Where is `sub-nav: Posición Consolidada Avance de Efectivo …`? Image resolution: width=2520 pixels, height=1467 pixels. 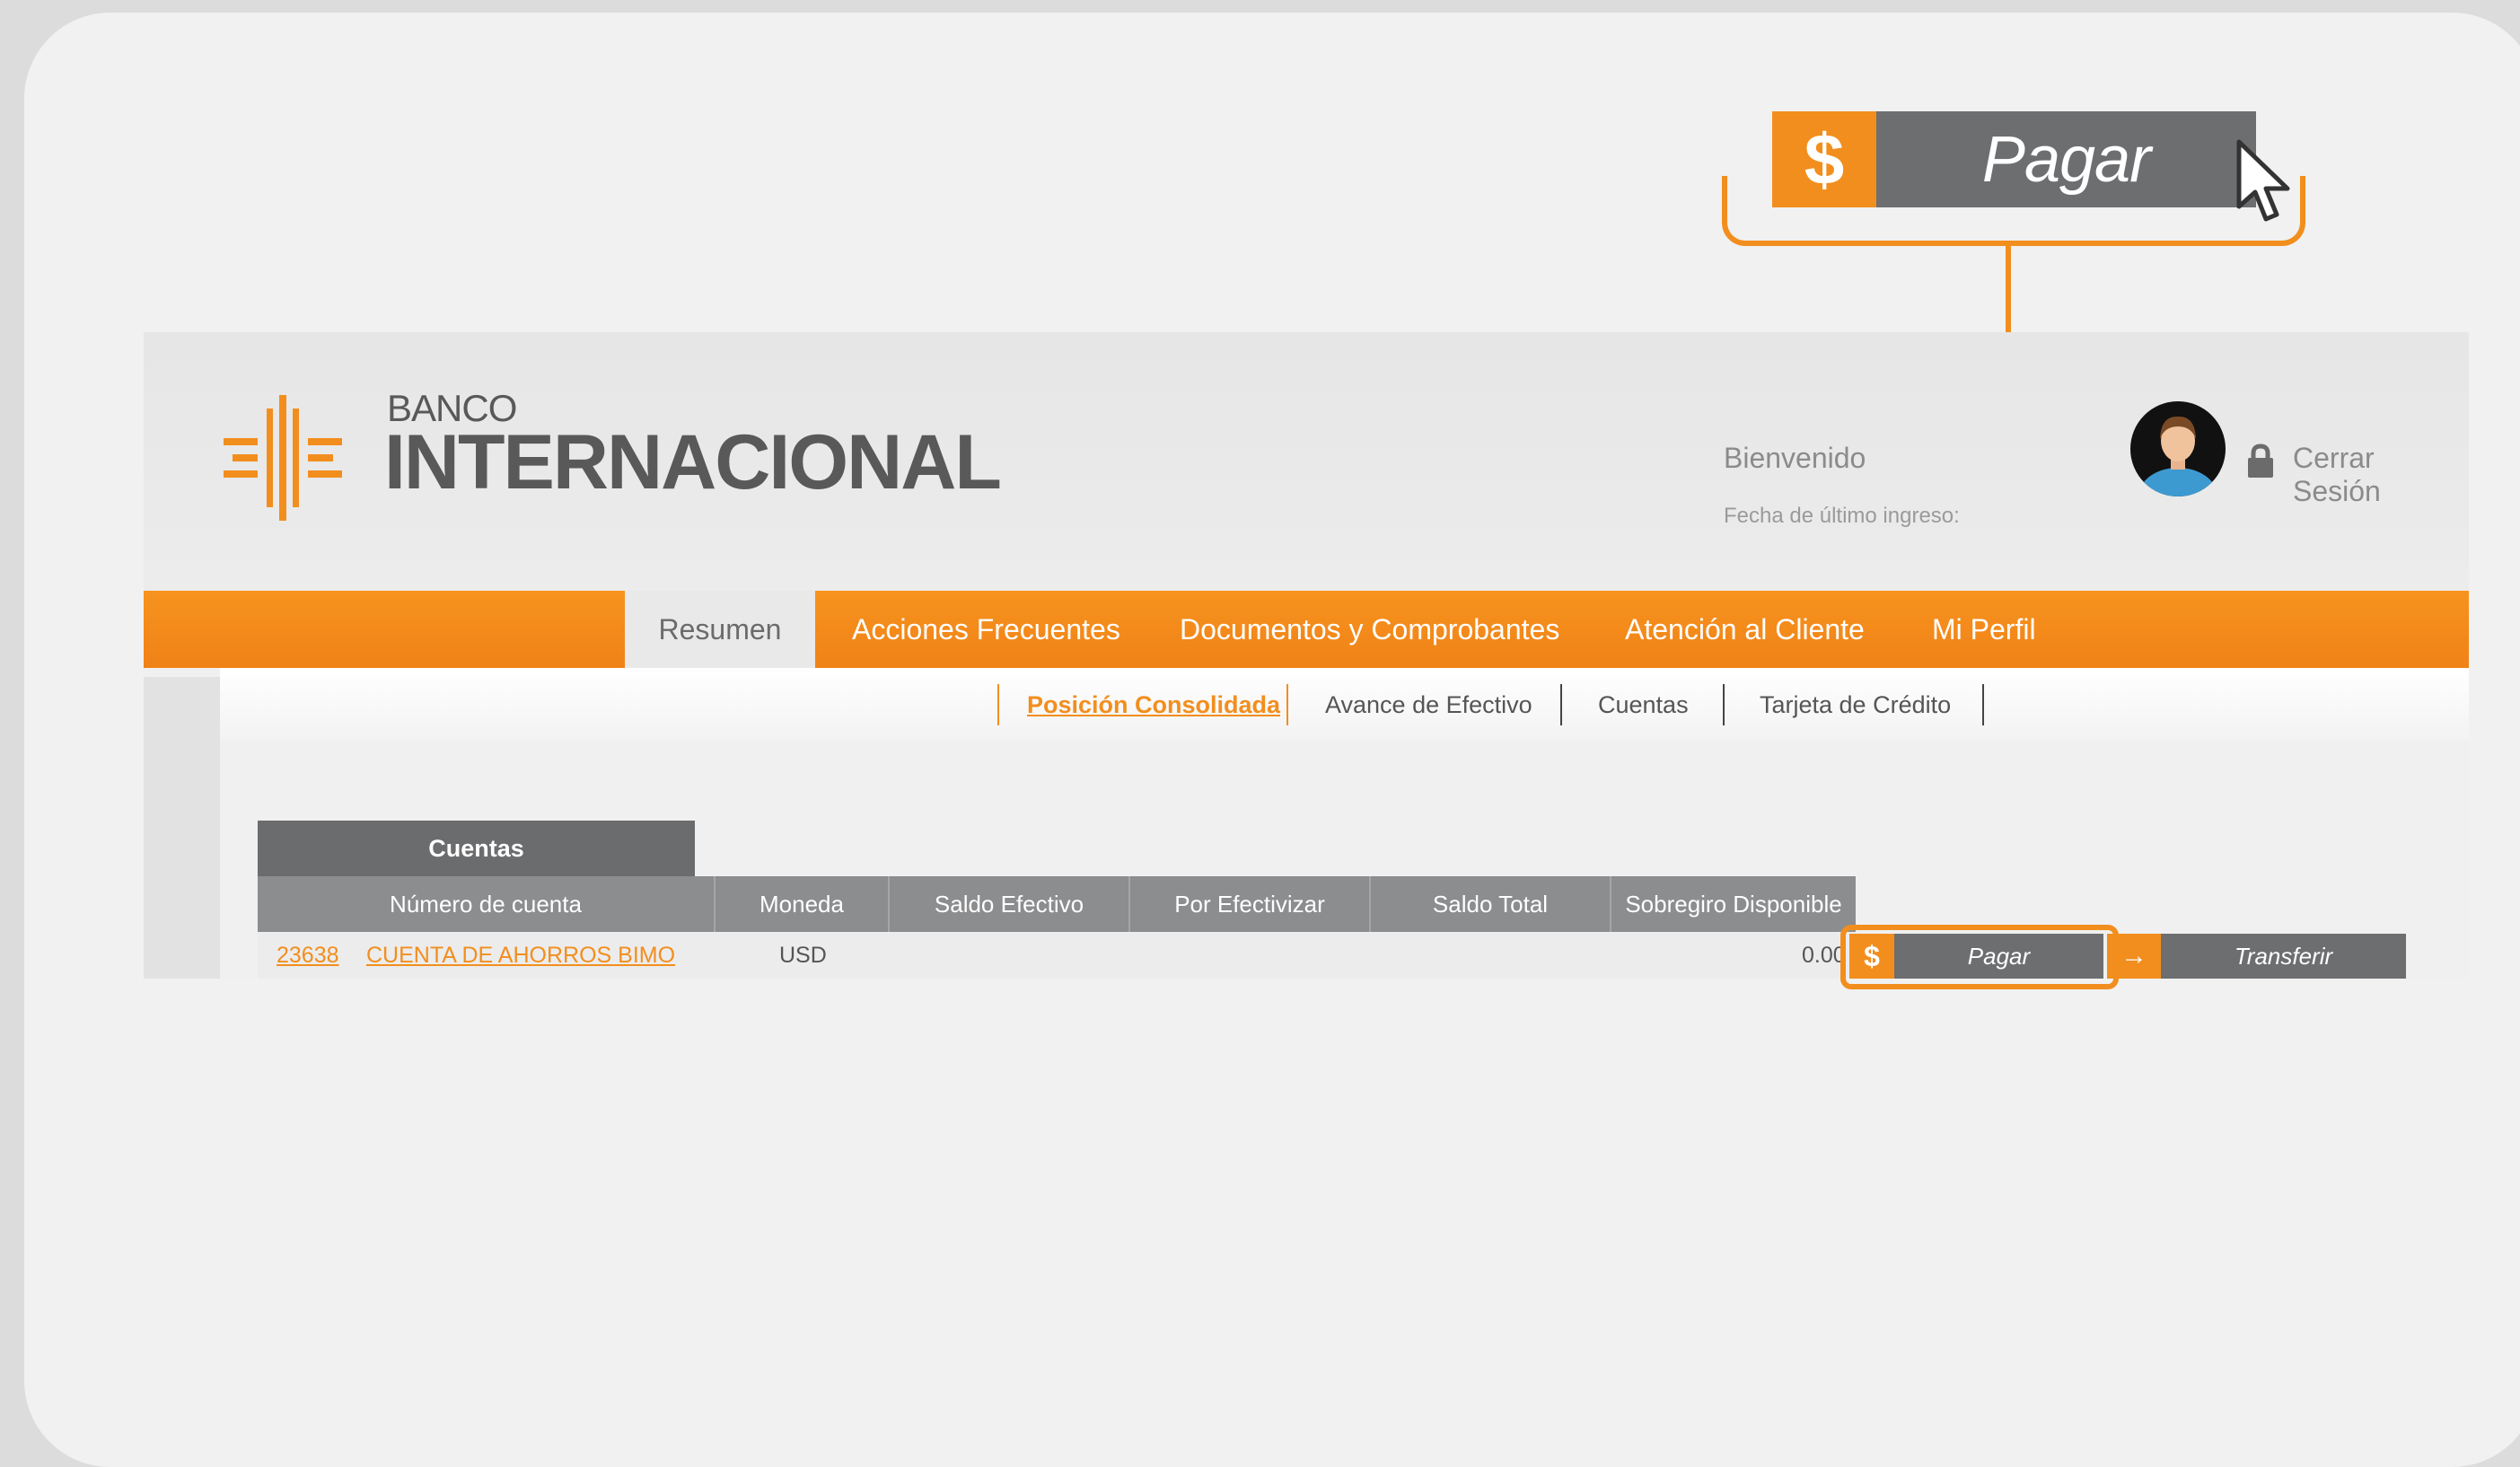 sub-nav: Posición Consolidada Avance de Efectivo … is located at coordinates (1344, 704).